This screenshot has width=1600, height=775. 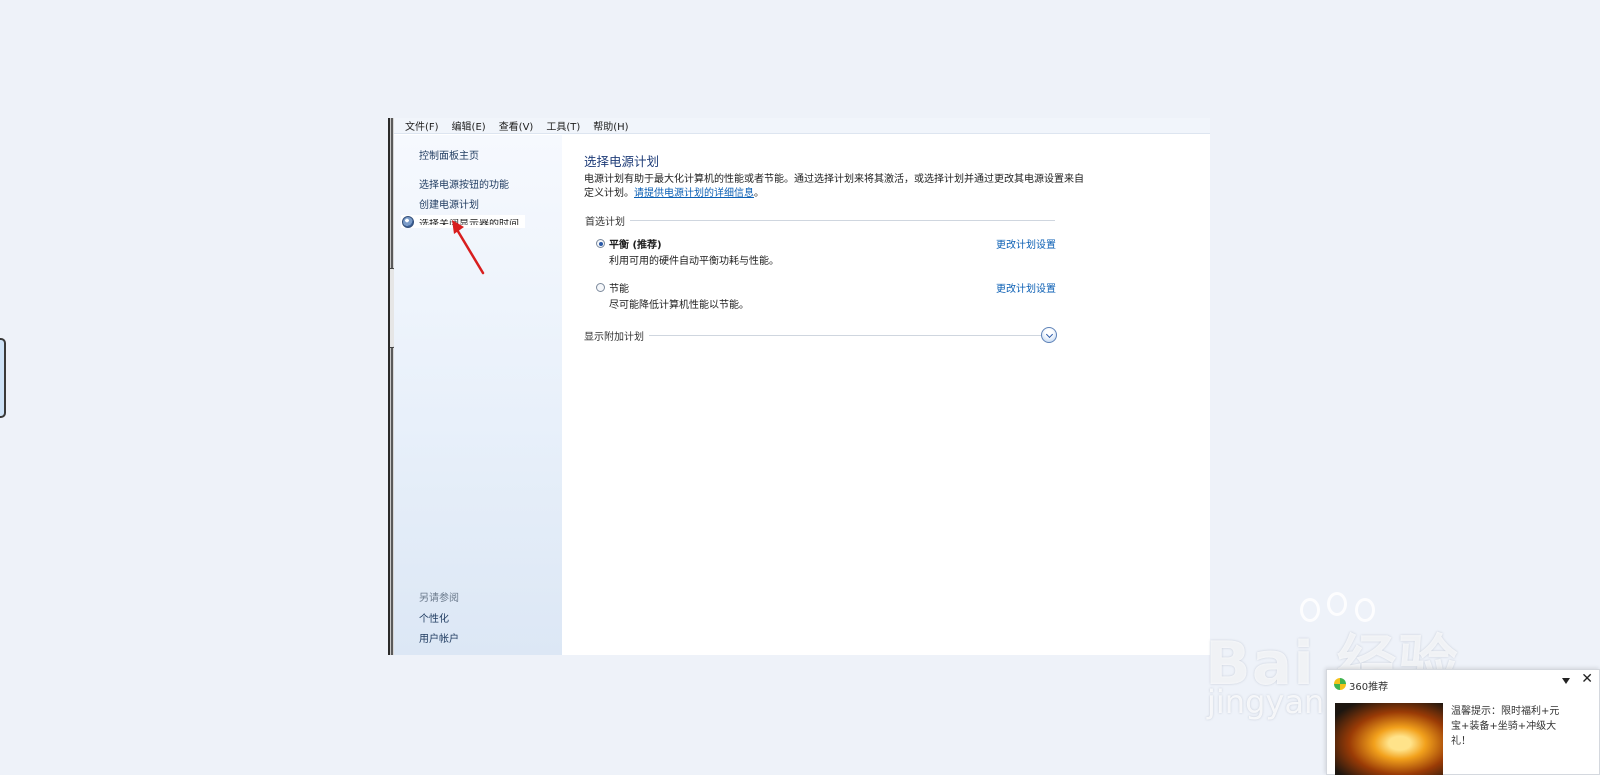 I want to click on menu-bar: 文件(F) 编辑(E) 查看(V) 工具(T) 帮助(H), so click(x=802, y=126).